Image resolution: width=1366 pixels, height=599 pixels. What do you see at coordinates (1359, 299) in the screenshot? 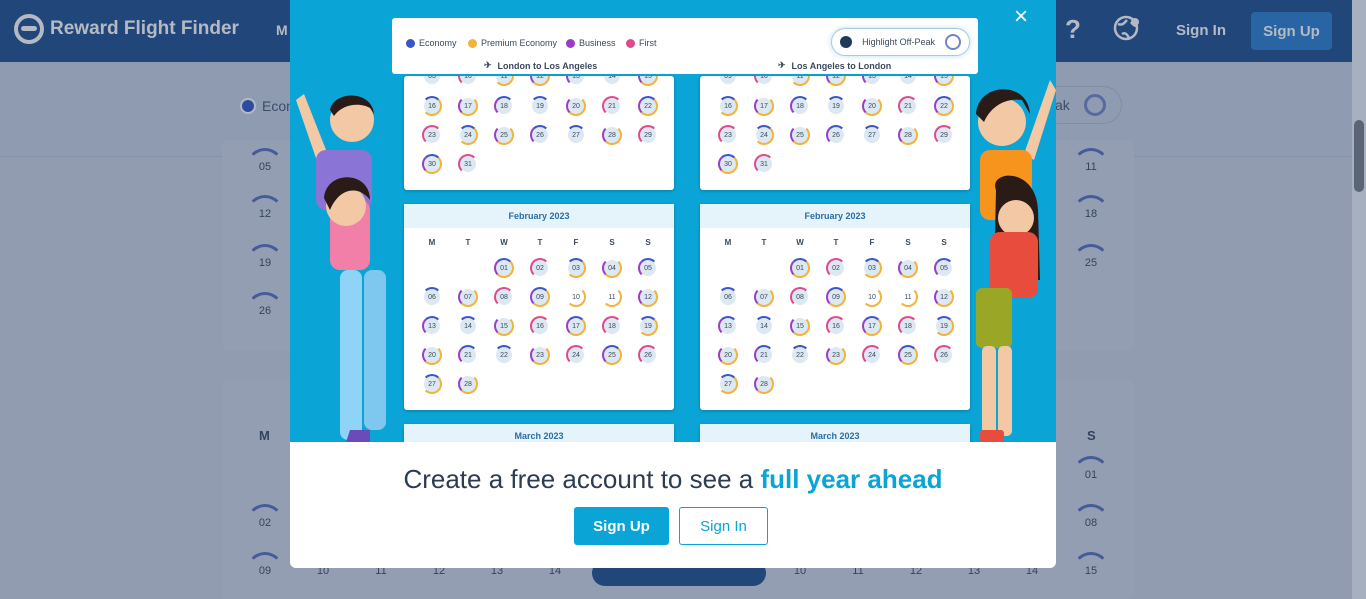
I see `page-scrollbar` at bounding box center [1359, 299].